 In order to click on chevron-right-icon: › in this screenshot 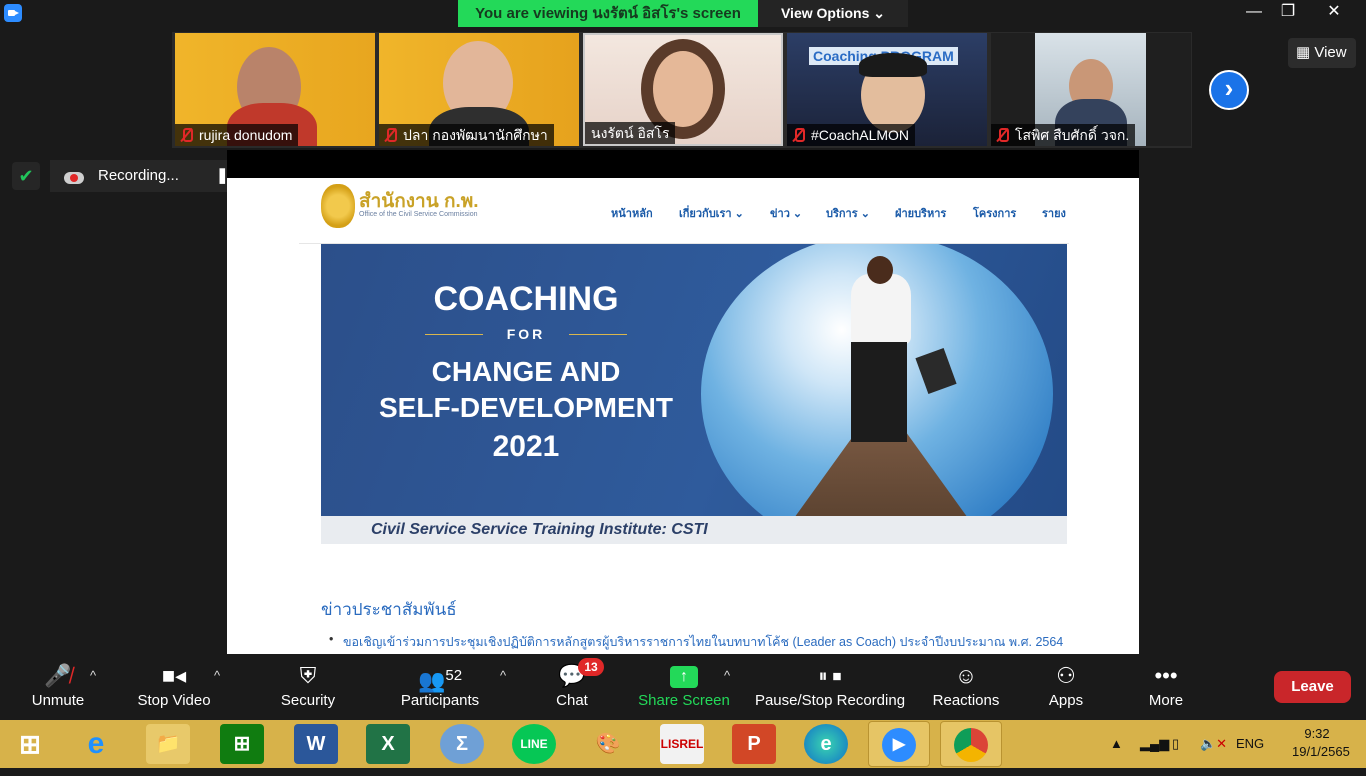, I will do `click(1229, 88)`.